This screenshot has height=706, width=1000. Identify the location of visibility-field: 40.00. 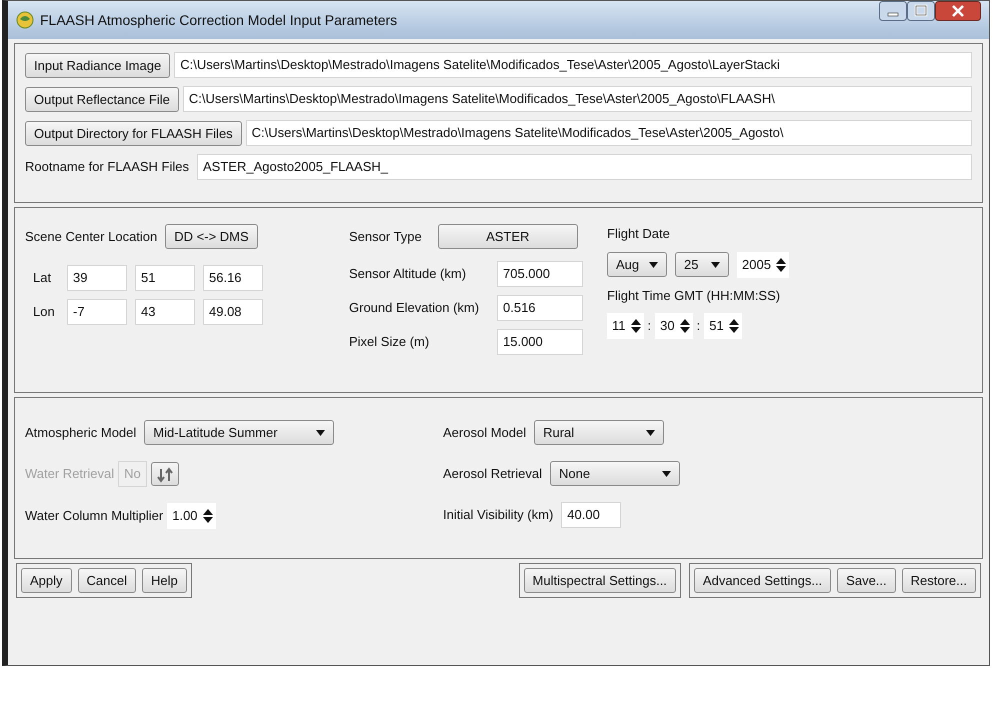
(591, 515).